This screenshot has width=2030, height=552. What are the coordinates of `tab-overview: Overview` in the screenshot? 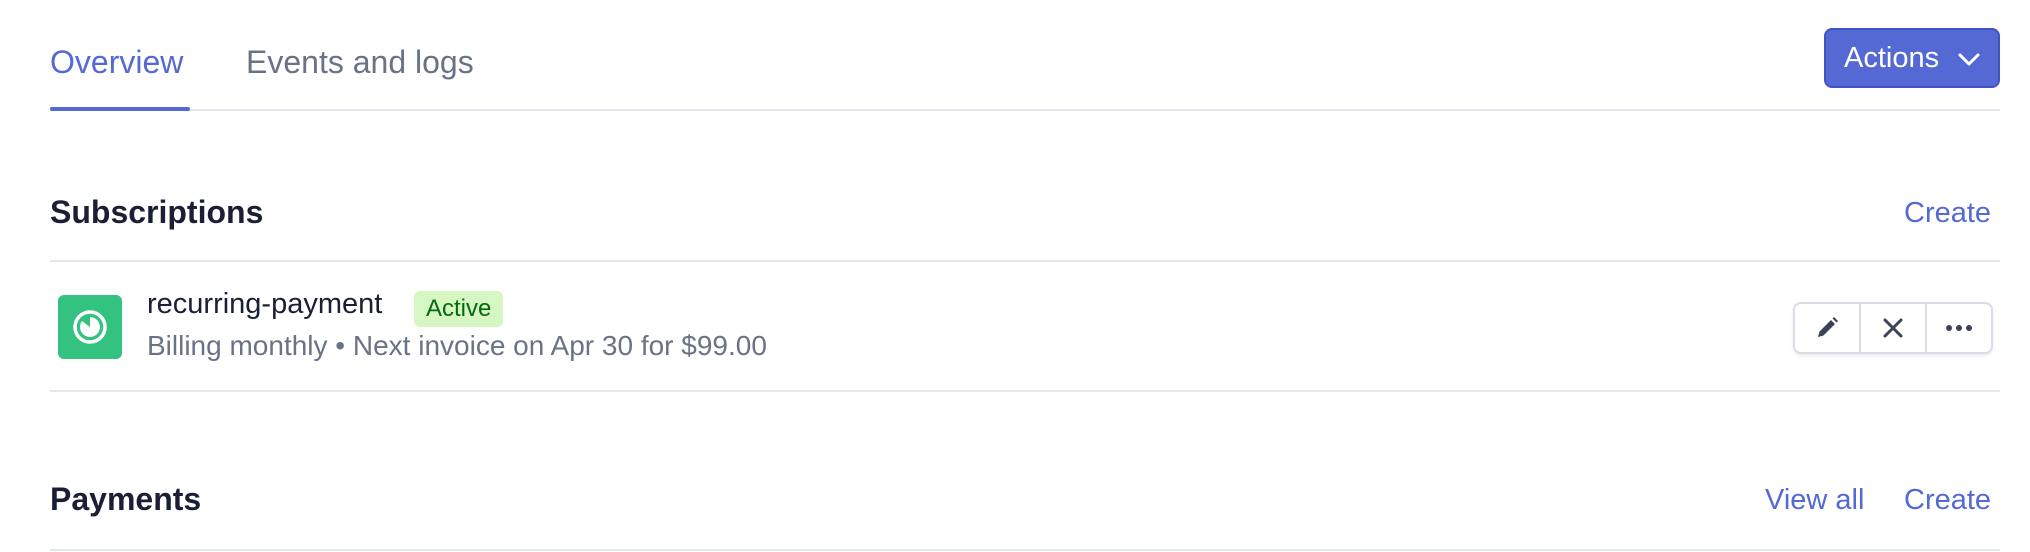 It's located at (116, 62).